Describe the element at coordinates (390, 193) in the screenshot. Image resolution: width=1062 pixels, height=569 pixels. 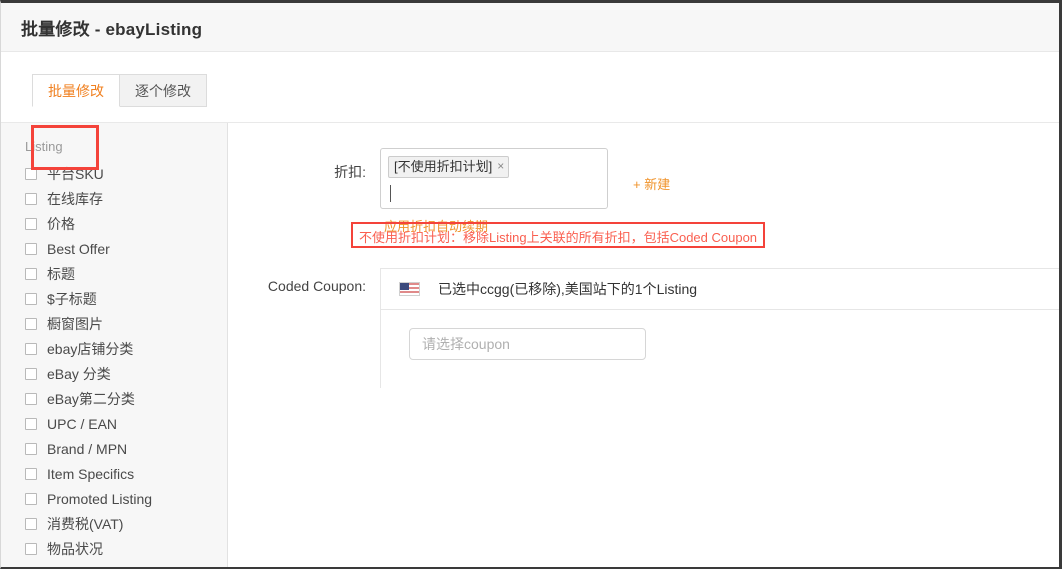
I see `text-caret` at that location.